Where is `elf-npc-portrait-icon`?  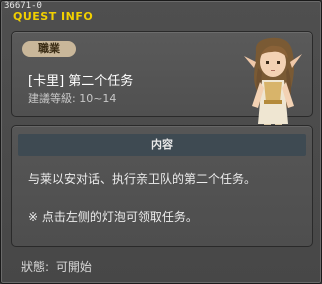 elf-npc-portrait-icon is located at coordinates (273, 88).